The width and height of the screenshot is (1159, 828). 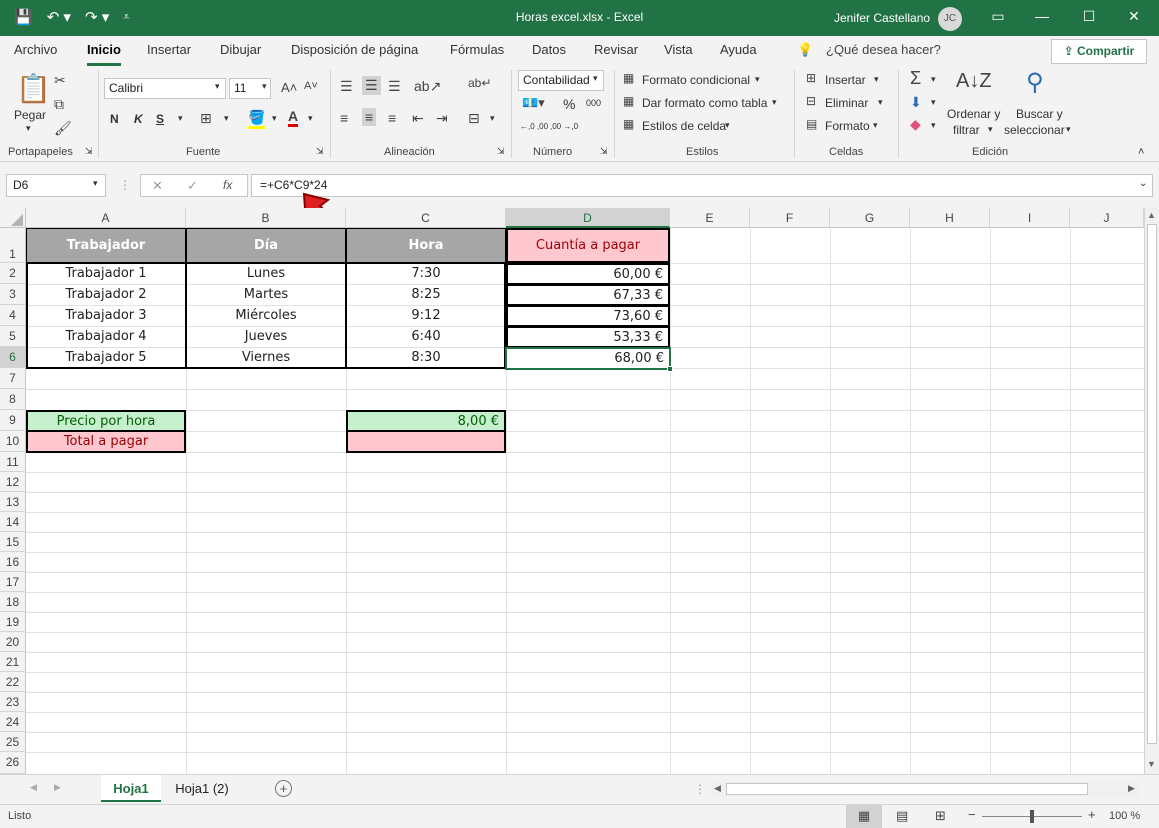 I want to click on cell-d3: 67,33 €, so click(x=588, y=295).